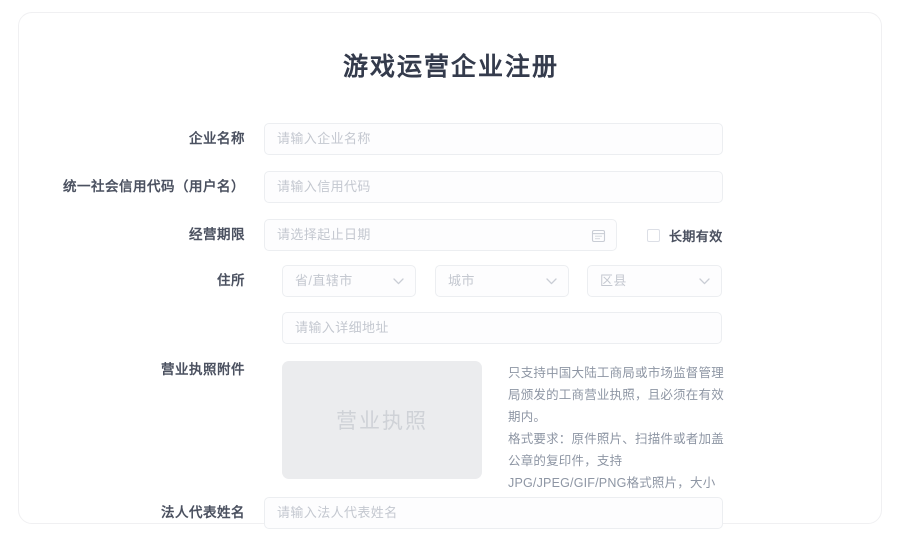  Describe the element at coordinates (203, 369) in the screenshot. I see `label-license-attachment: 营业执照附件` at that location.